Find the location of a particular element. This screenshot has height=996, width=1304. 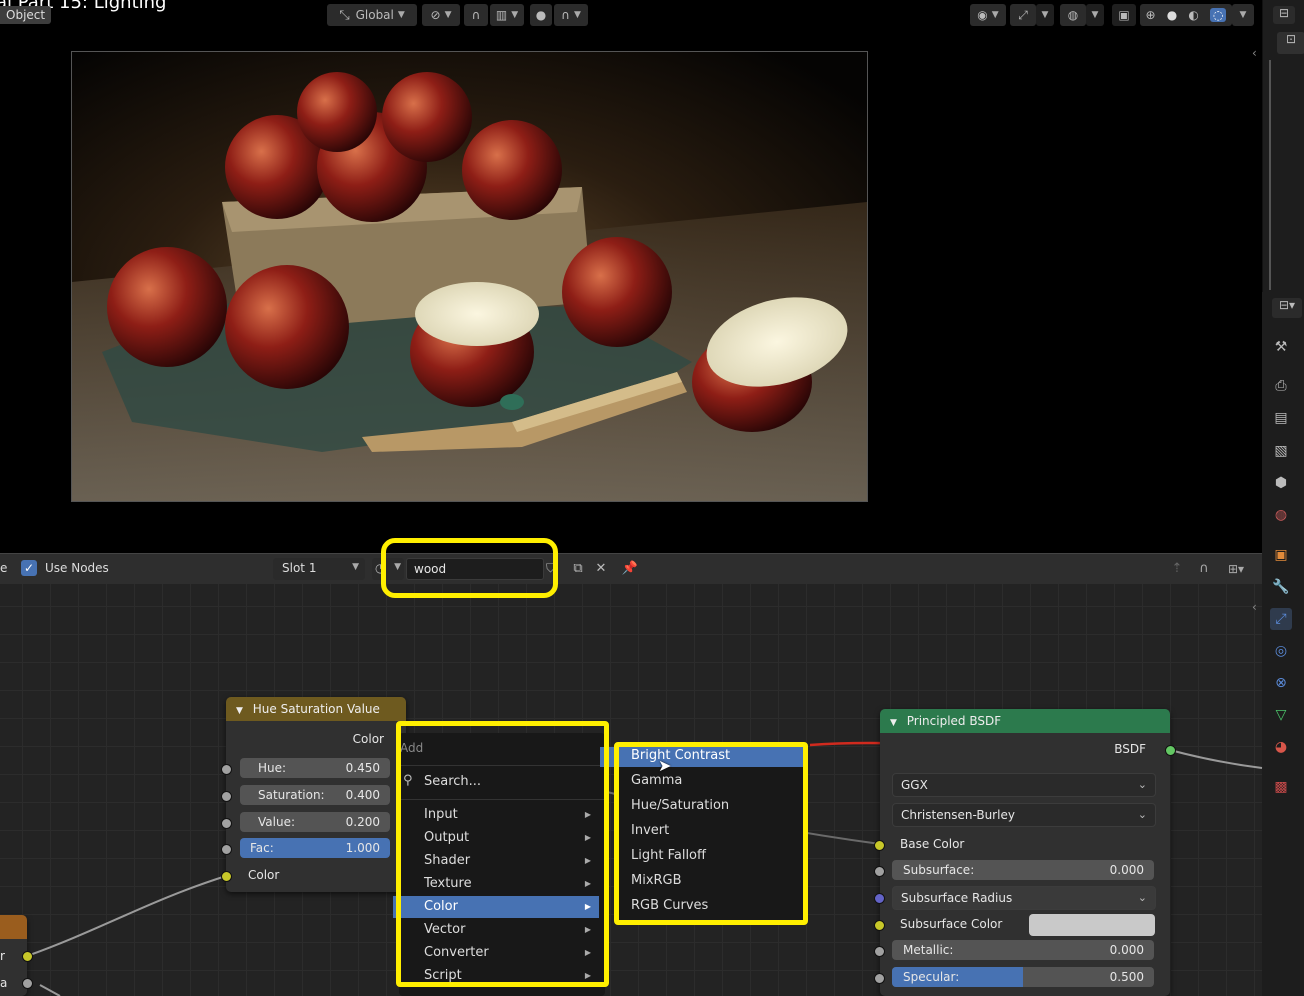

constraint-properties-tab-icon: ⊗ is located at coordinates (1281, 683).